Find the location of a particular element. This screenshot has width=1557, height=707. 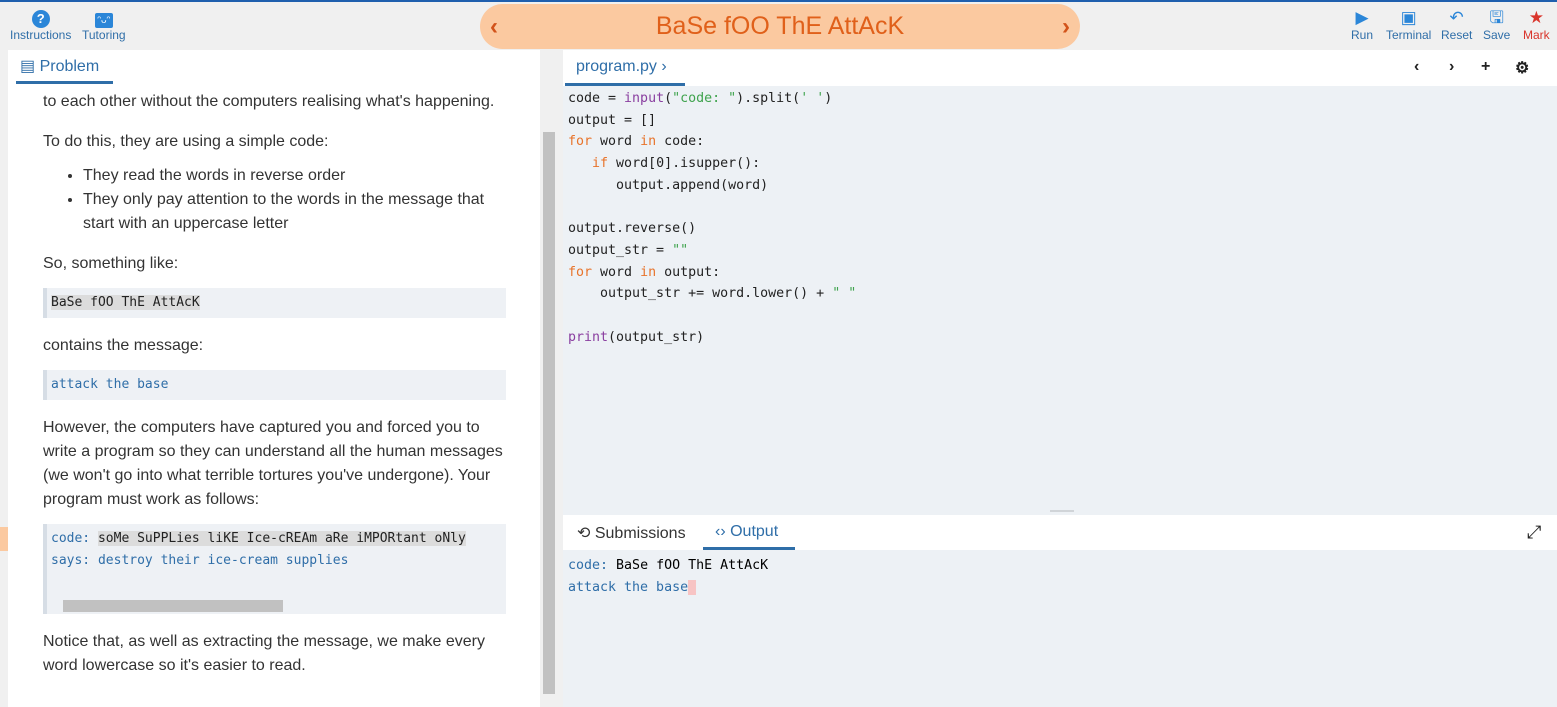

tutoring-label: Tutoring is located at coordinates (104, 35).